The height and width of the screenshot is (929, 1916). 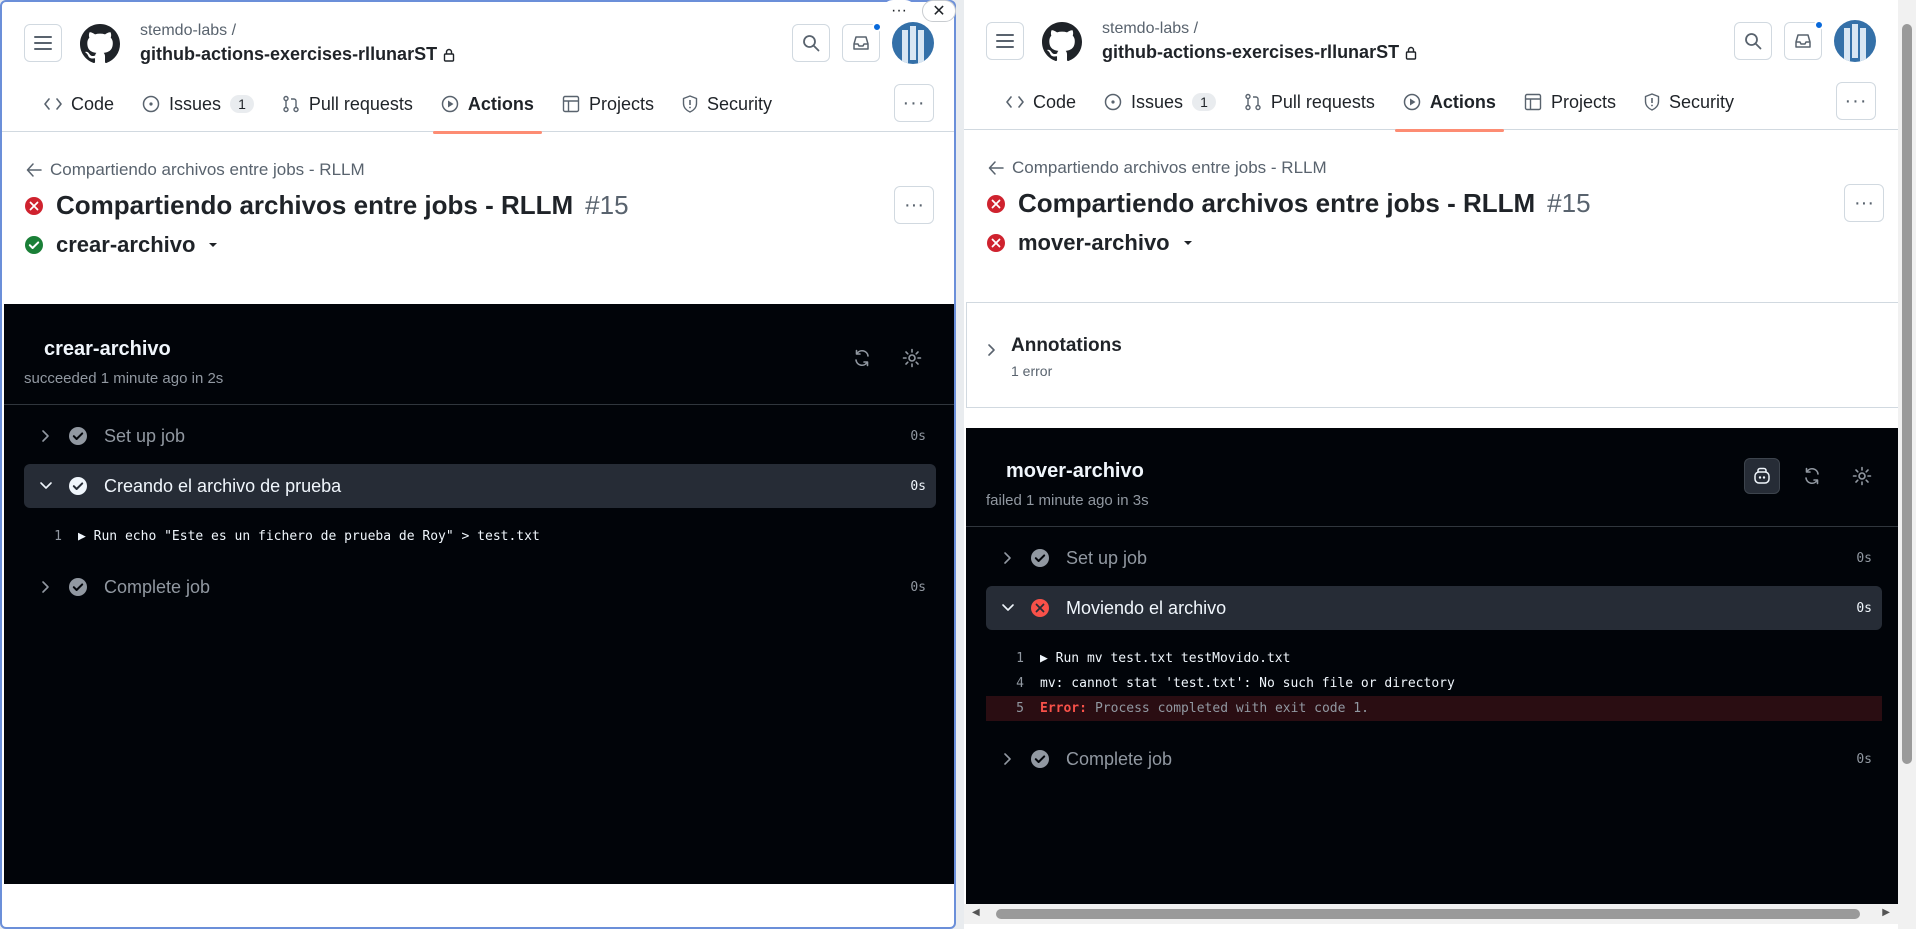 I want to click on line-text: Process completed with exit code 1., so click(x=1231, y=708).